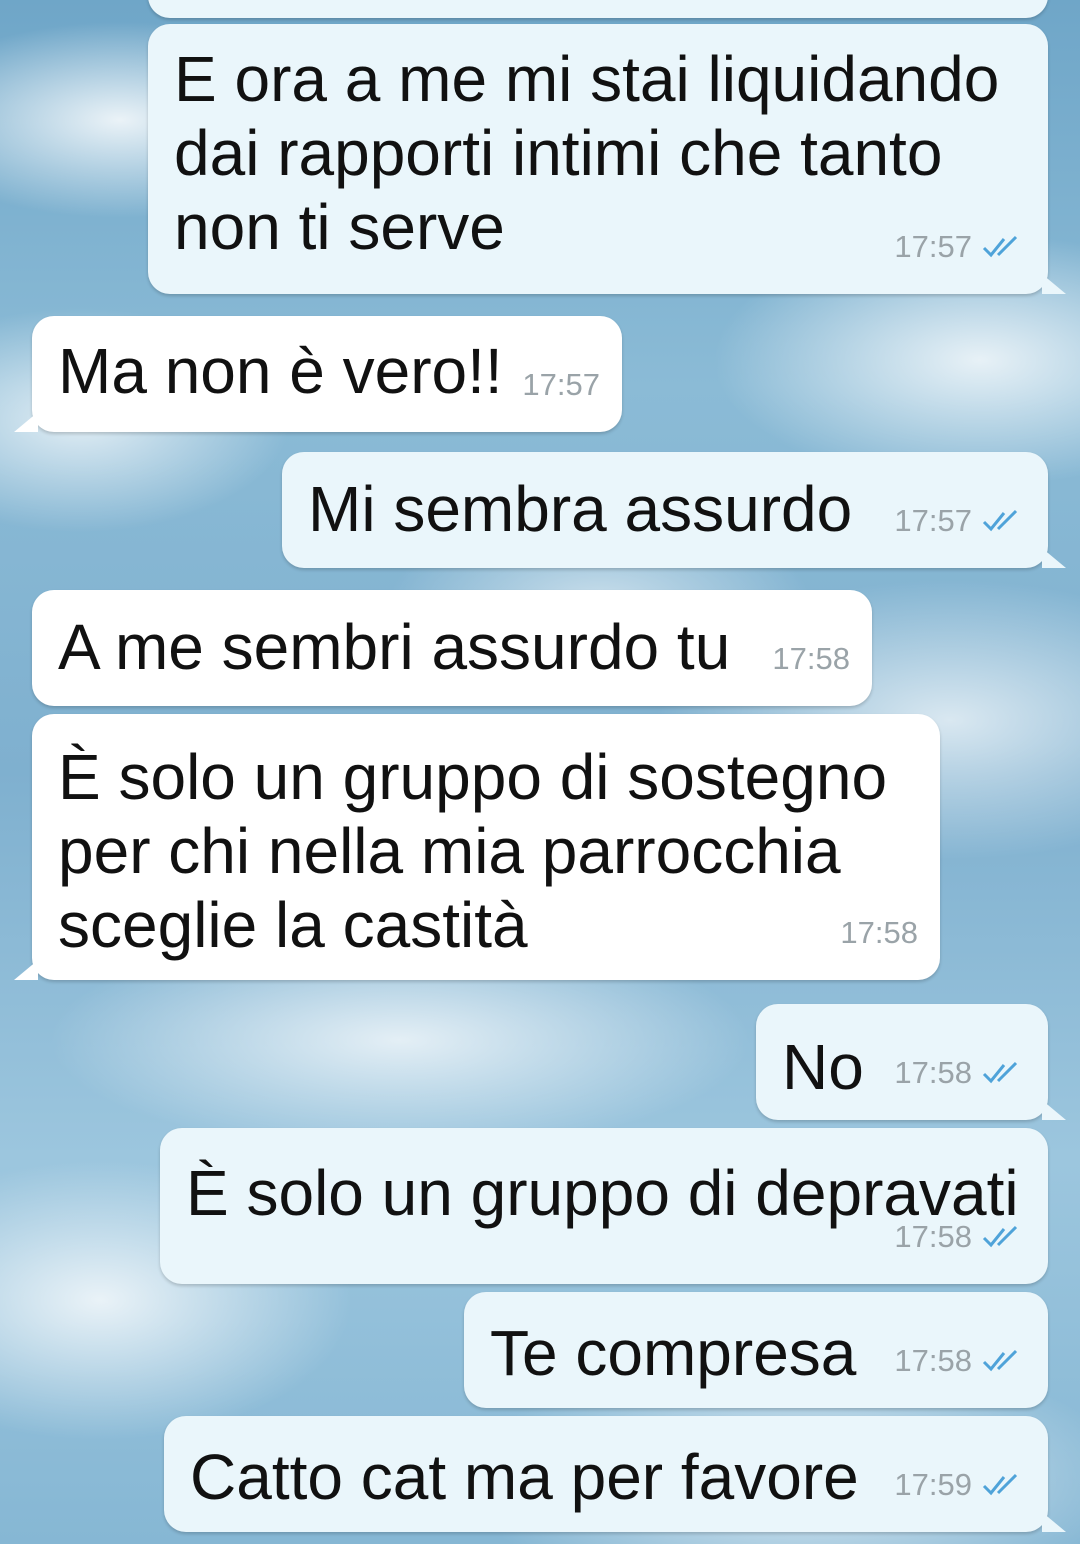 The image size is (1080, 1544). I want to click on message-meta: 17:59, so click(960, 1485).